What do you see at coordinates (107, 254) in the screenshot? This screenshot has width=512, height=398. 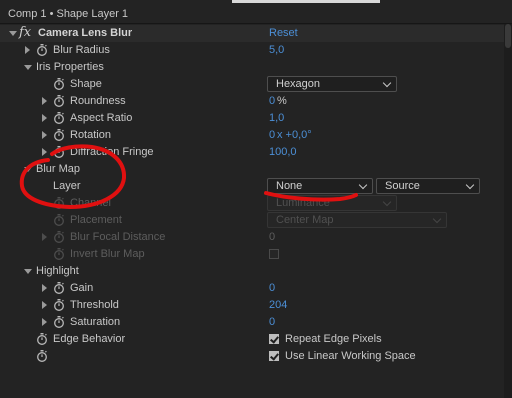 I see `property-label: Invert Blur Map` at bounding box center [107, 254].